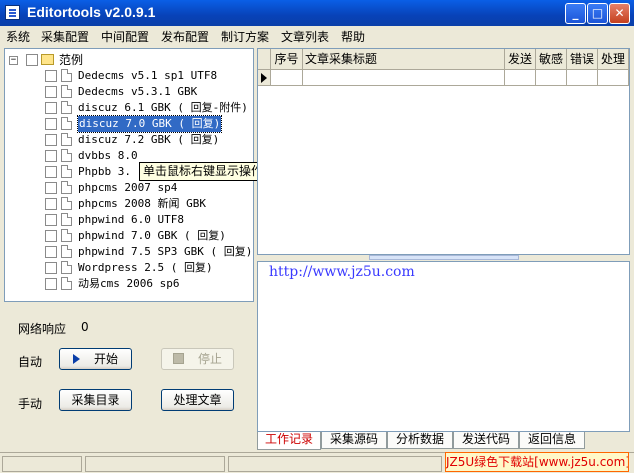  Describe the element at coordinates (145, 267) in the screenshot. I see `tree-item-label: Wordpress 2.5 ( 回复)` at that location.